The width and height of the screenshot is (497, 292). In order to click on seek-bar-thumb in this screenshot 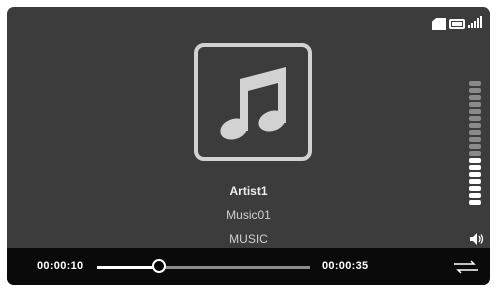, I will do `click(158, 266)`.